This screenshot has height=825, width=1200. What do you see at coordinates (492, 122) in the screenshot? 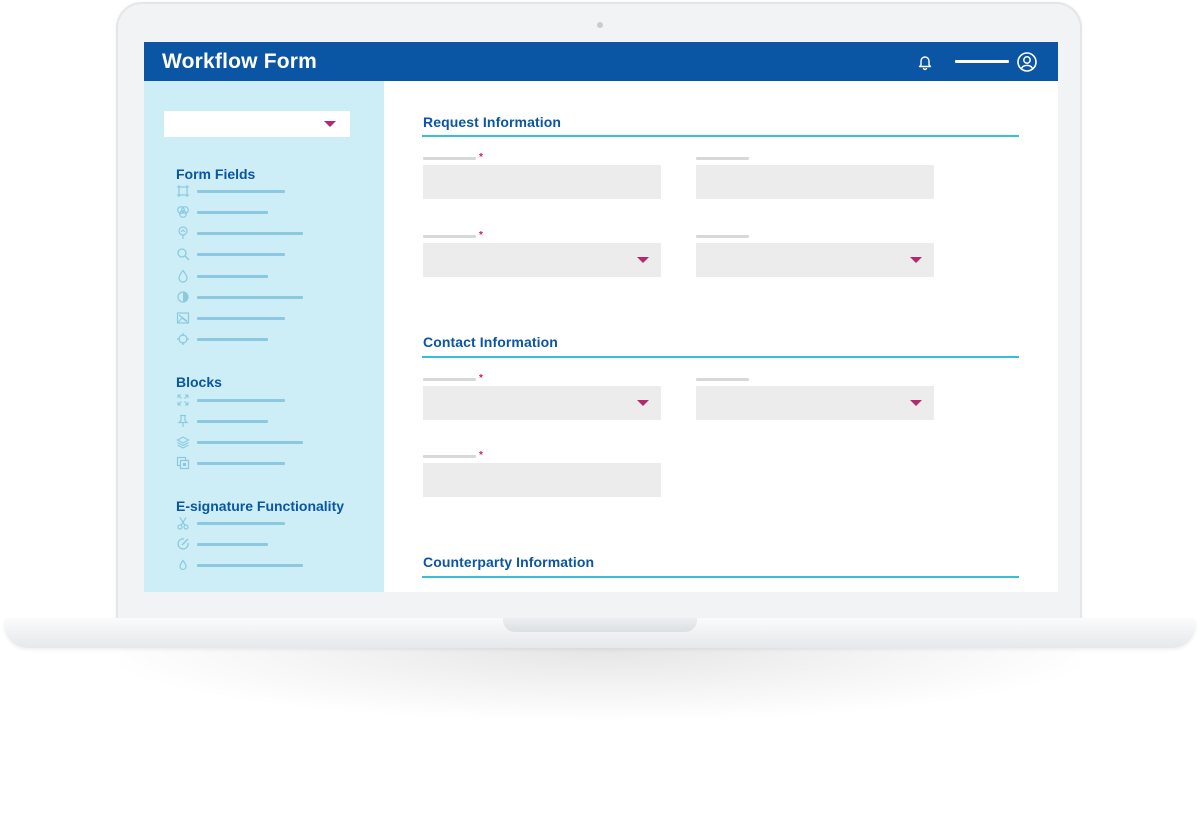
I see `section-title-request: Request Information` at bounding box center [492, 122].